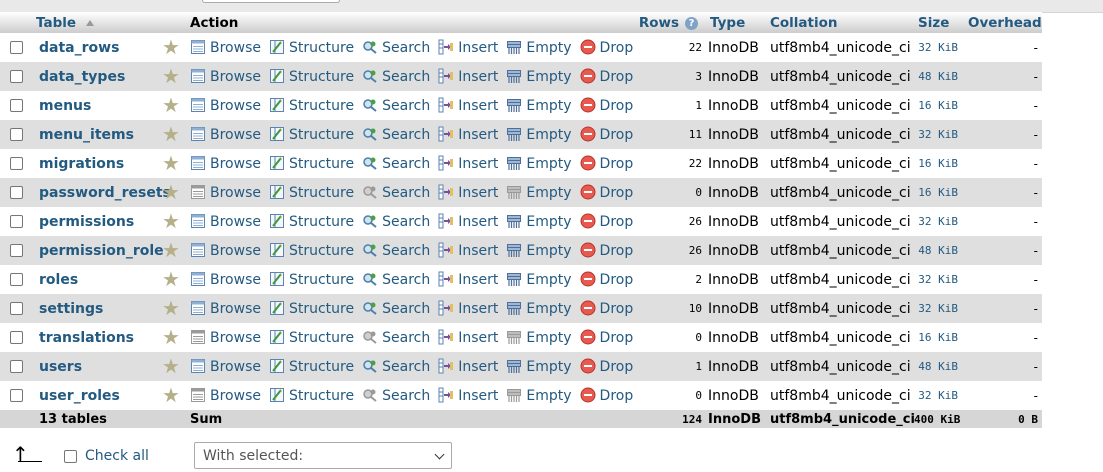  I want to click on table-name: user_roles, so click(94, 395).